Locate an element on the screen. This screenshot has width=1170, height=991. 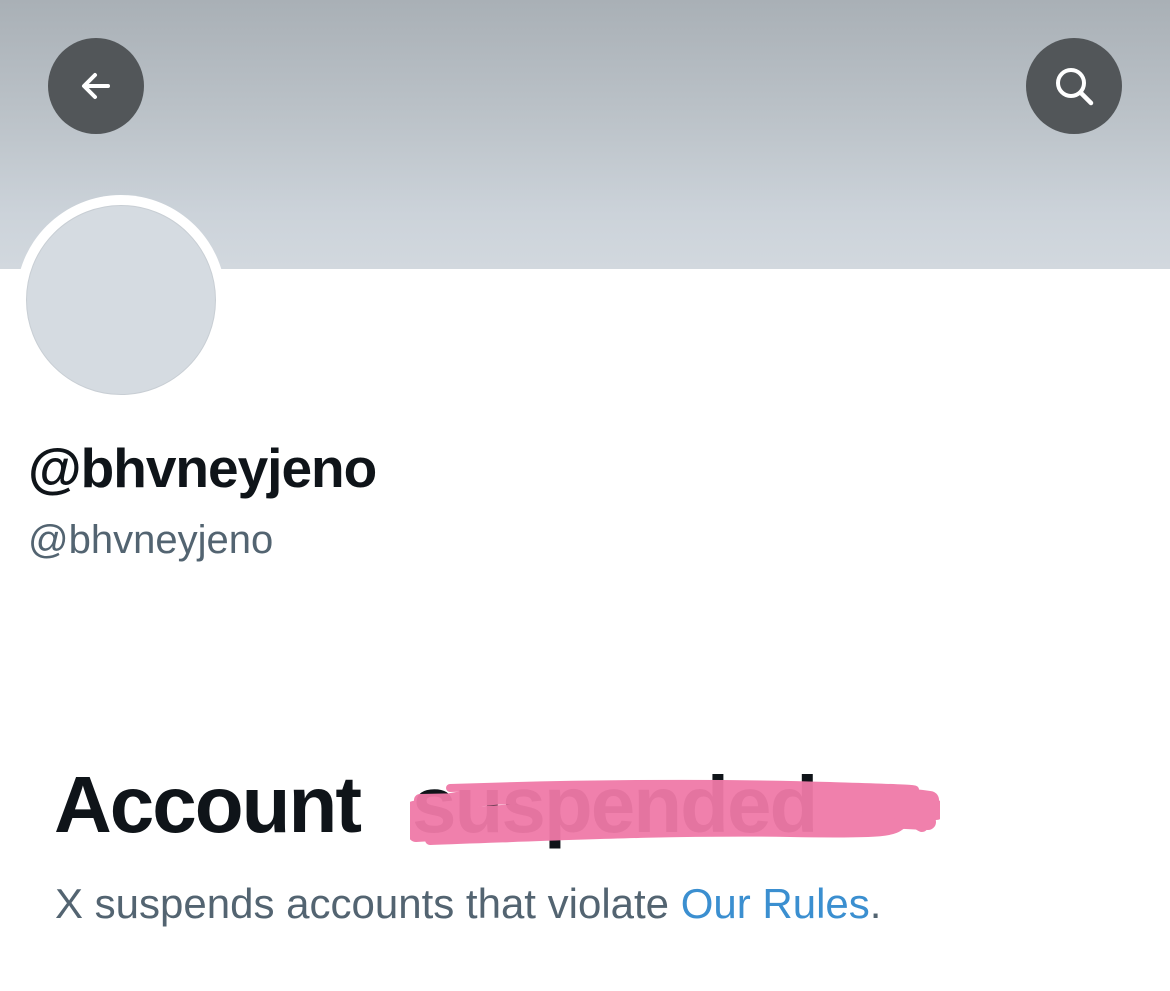
message-text: X suspends accounts that violate is located at coordinates (368, 903).